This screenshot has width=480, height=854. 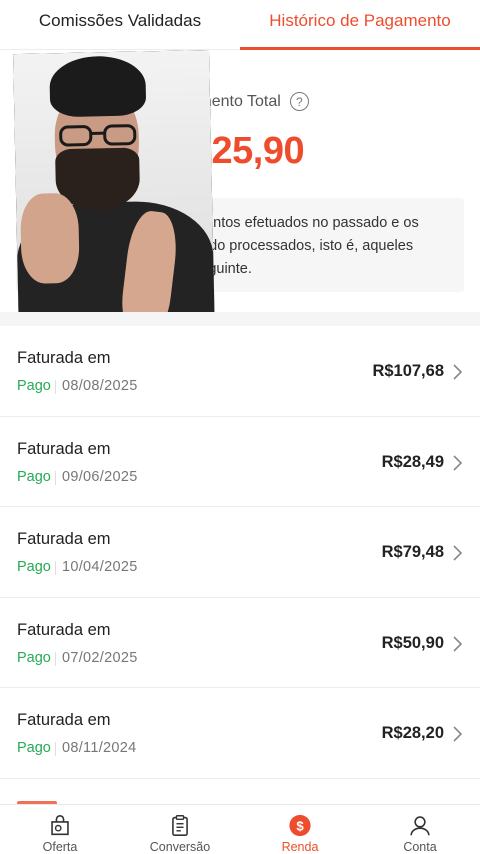 What do you see at coordinates (240, 642) in the screenshot?
I see `payment-row: Faturada em Pago 07/02/2025 R$50,90` at bounding box center [240, 642].